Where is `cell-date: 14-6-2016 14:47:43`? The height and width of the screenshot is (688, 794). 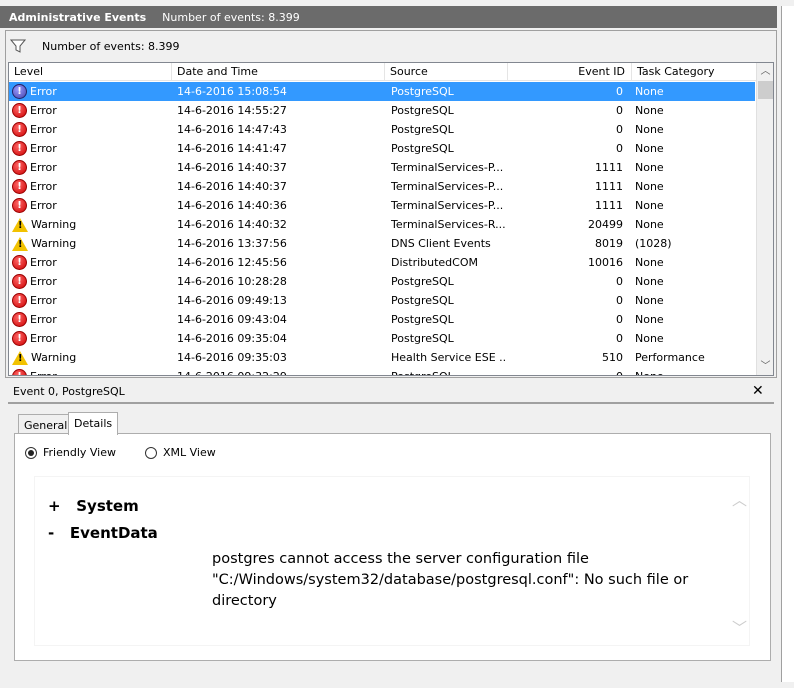
cell-date: 14-6-2016 14:47:43 is located at coordinates (232, 129).